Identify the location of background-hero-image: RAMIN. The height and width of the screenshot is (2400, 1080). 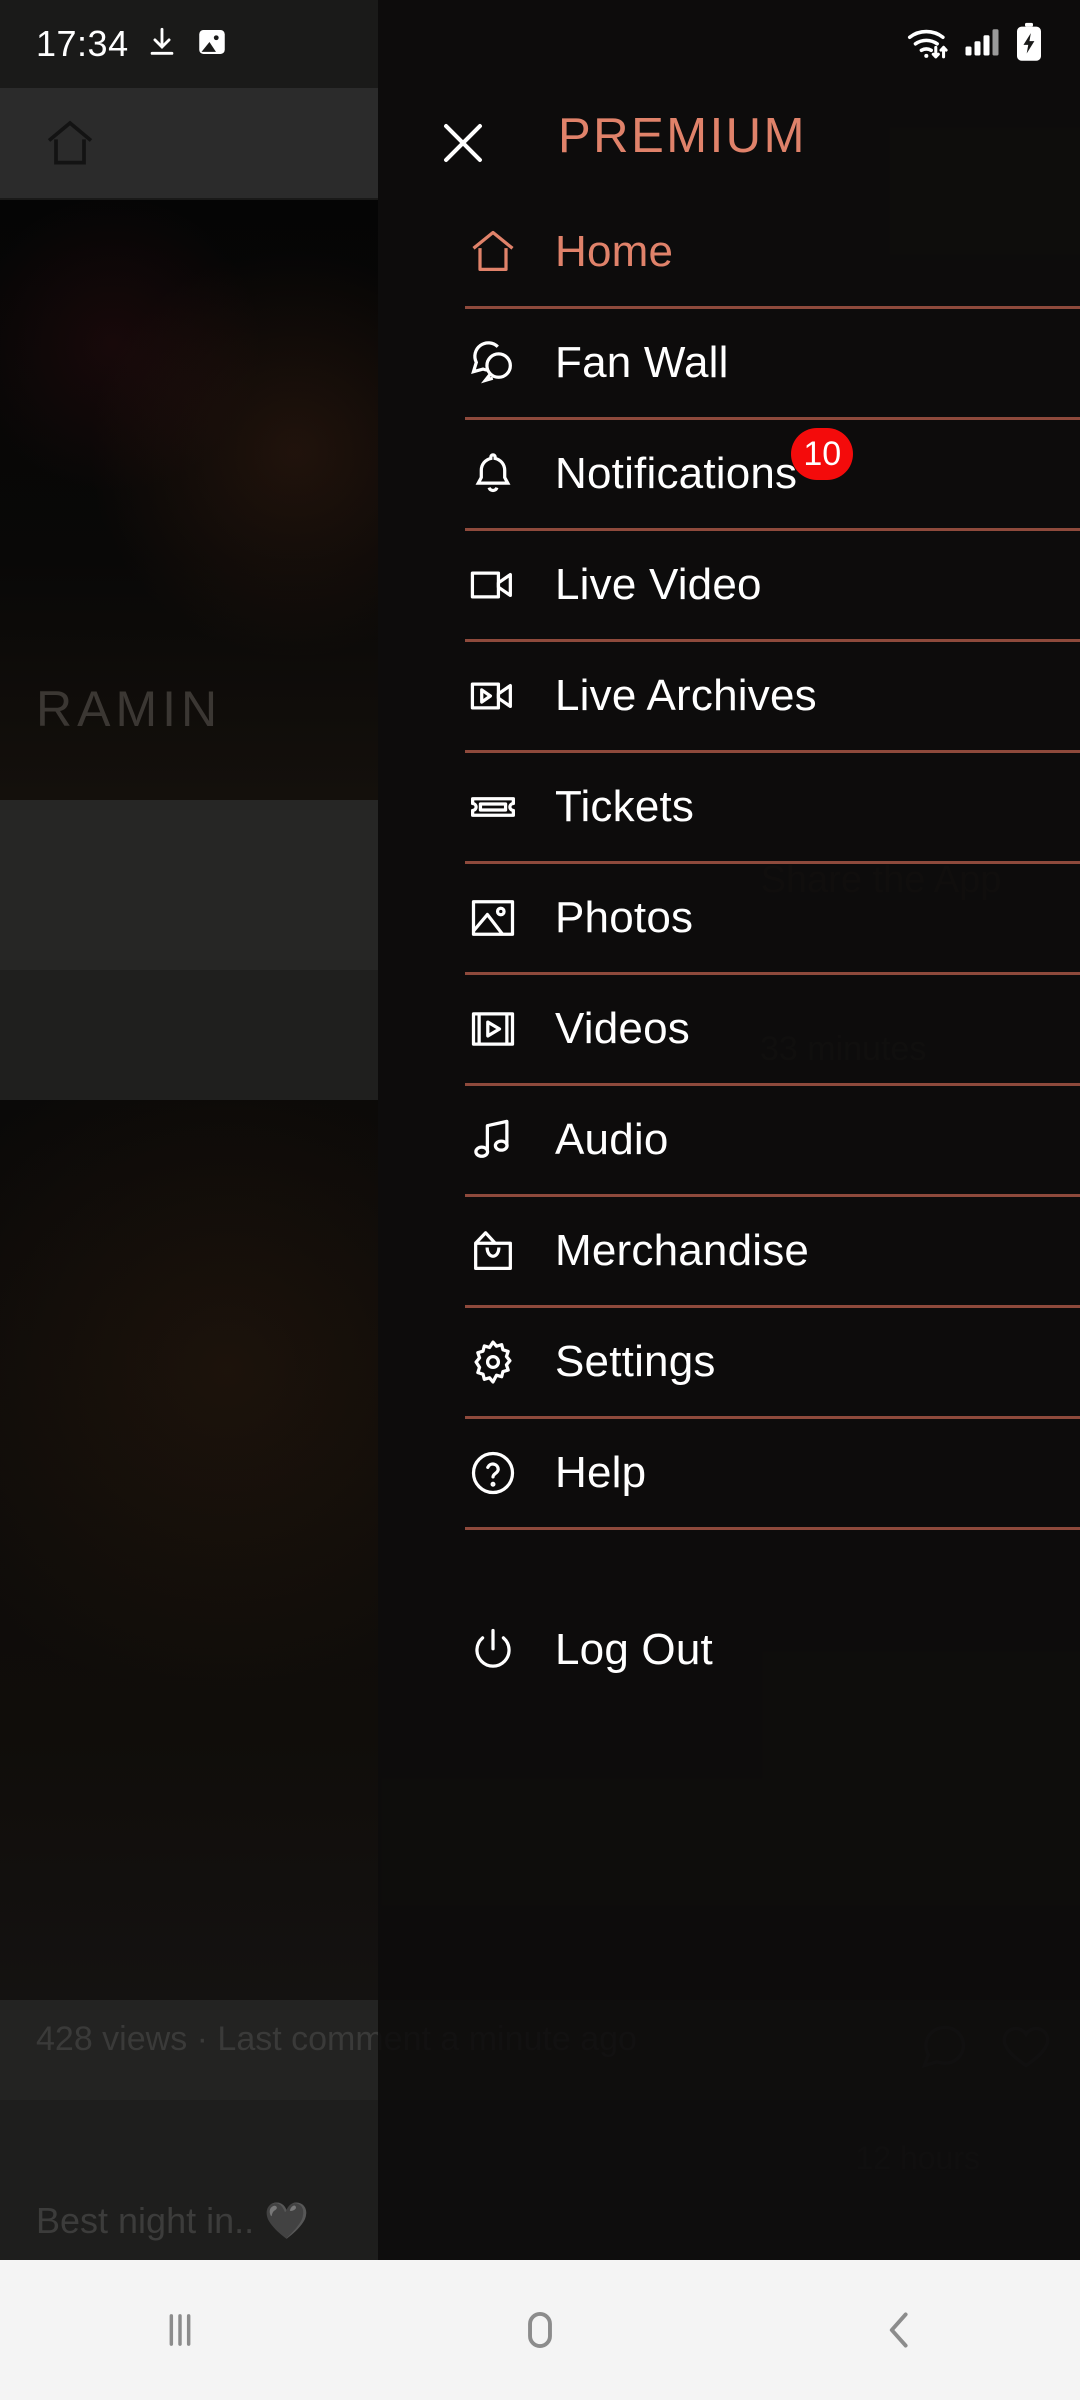
(189, 500).